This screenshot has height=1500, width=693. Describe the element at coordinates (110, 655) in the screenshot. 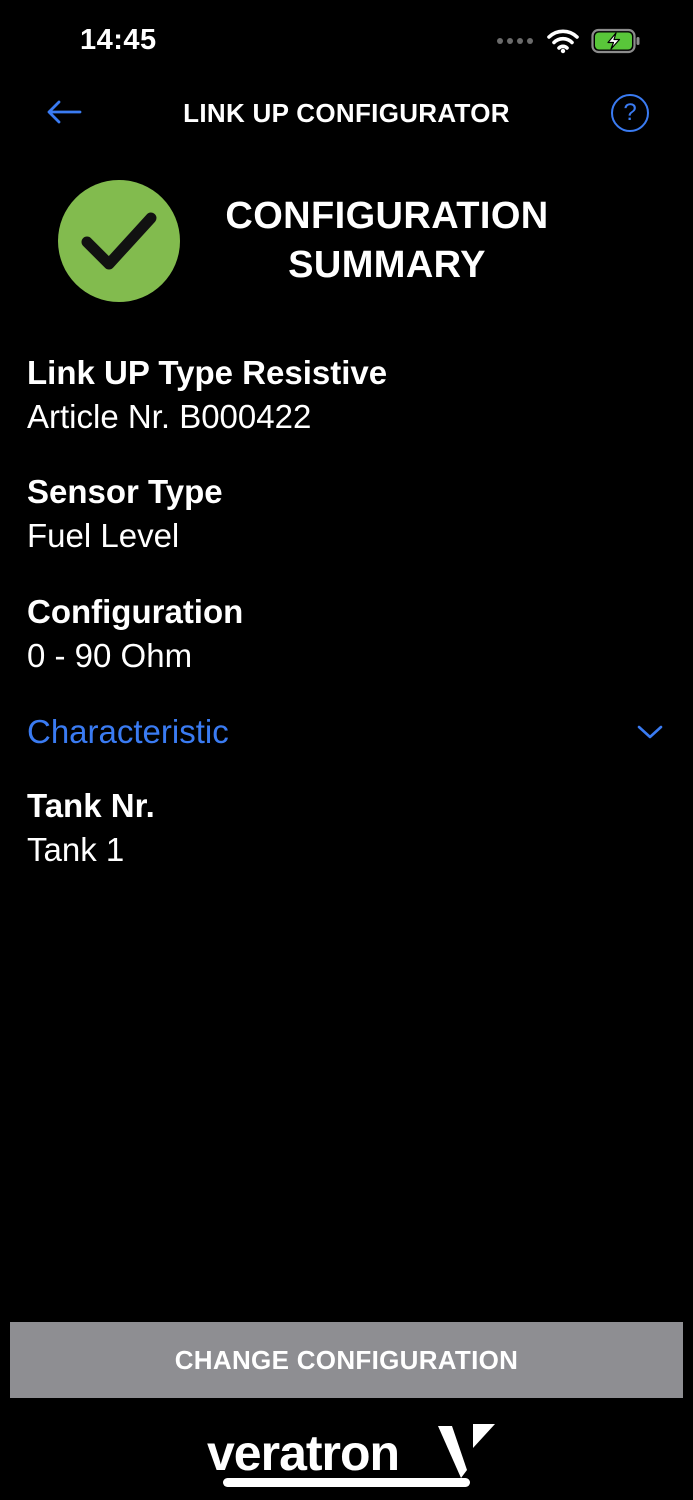

I see `configuration-value: 0 - 90 Ohm` at that location.